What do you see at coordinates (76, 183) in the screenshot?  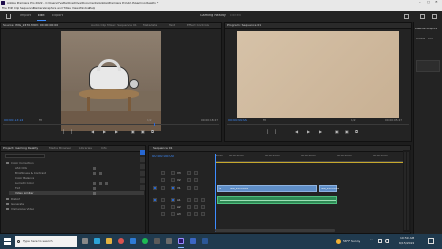 I see `list-item: Lumetri Color` at bounding box center [76, 183].